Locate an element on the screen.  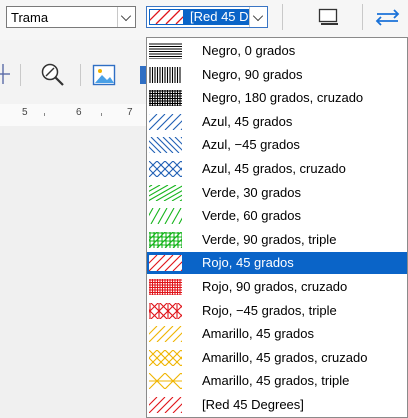
hatch-list-item: Rojo, 90 grados, cruzado is located at coordinates (277, 287).